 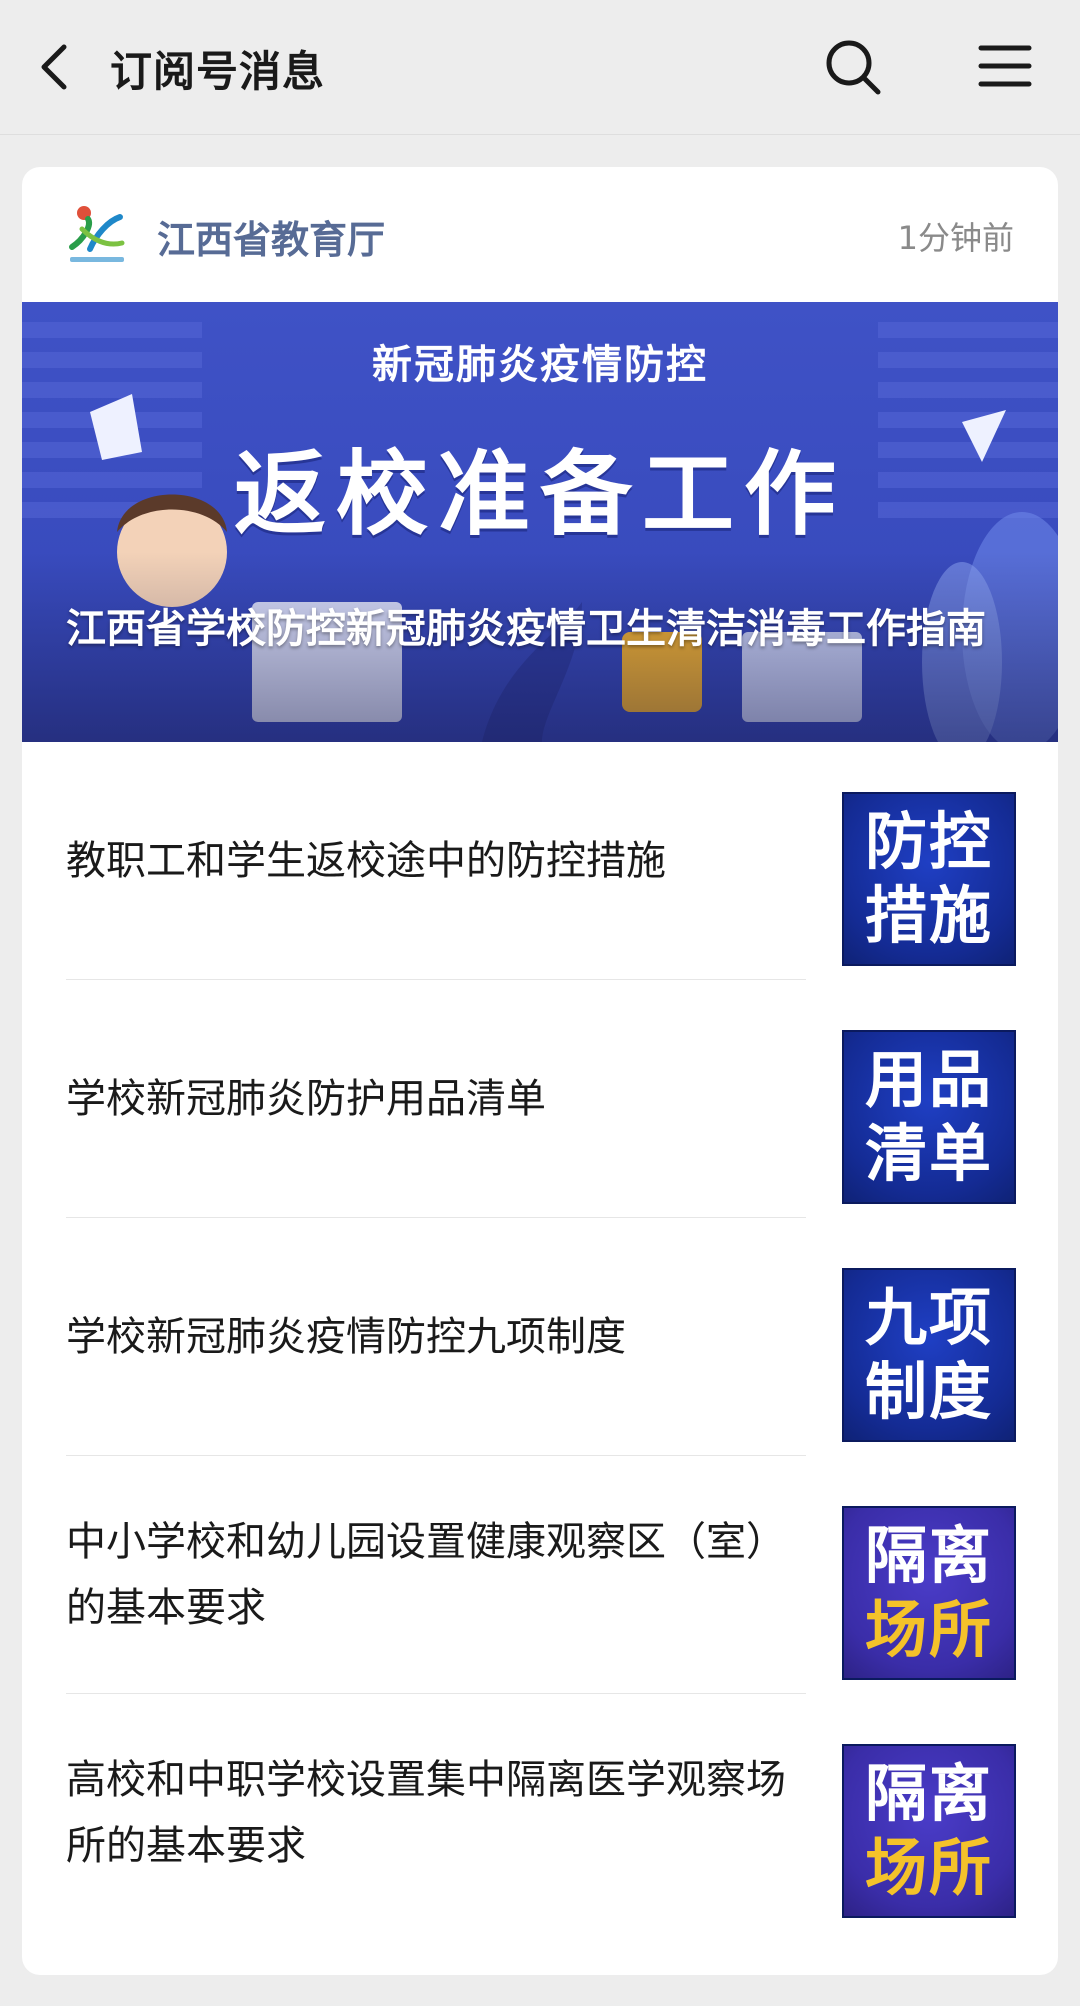 What do you see at coordinates (58, 67) in the screenshot?
I see `back-arrow-icon` at bounding box center [58, 67].